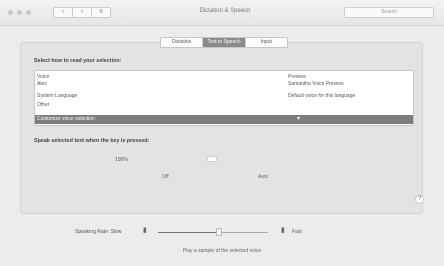  What do you see at coordinates (10, 12) in the screenshot?
I see `close-window-button` at bounding box center [10, 12].